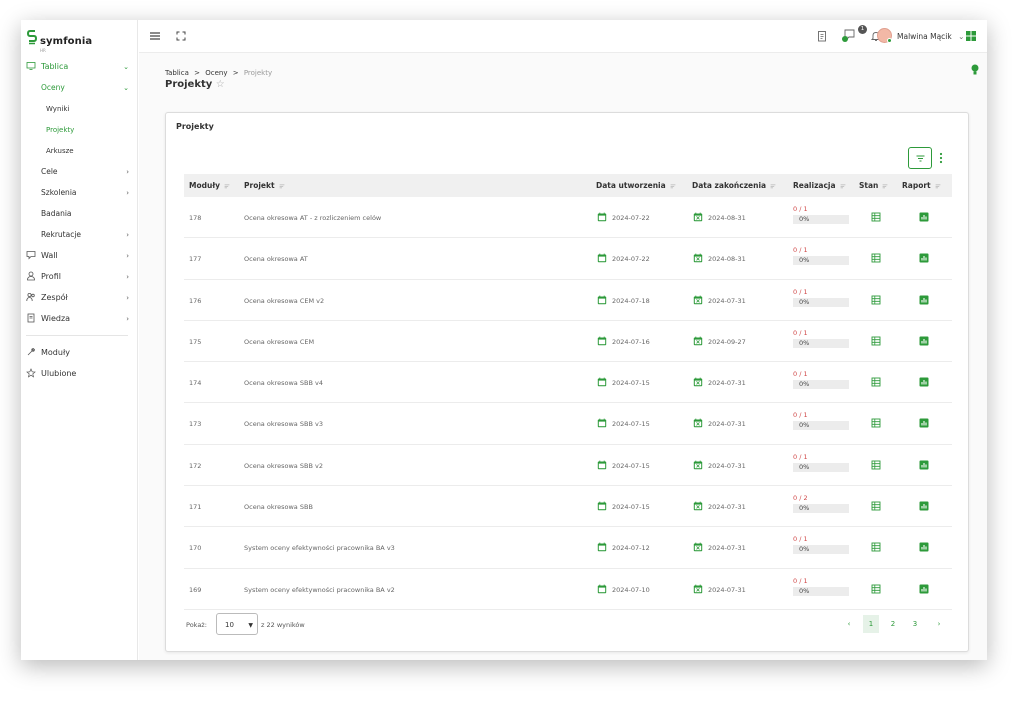 The height and width of the screenshot is (702, 1021). Describe the element at coordinates (265, 185) in the screenshot. I see `column-header-1: Projekt` at that location.